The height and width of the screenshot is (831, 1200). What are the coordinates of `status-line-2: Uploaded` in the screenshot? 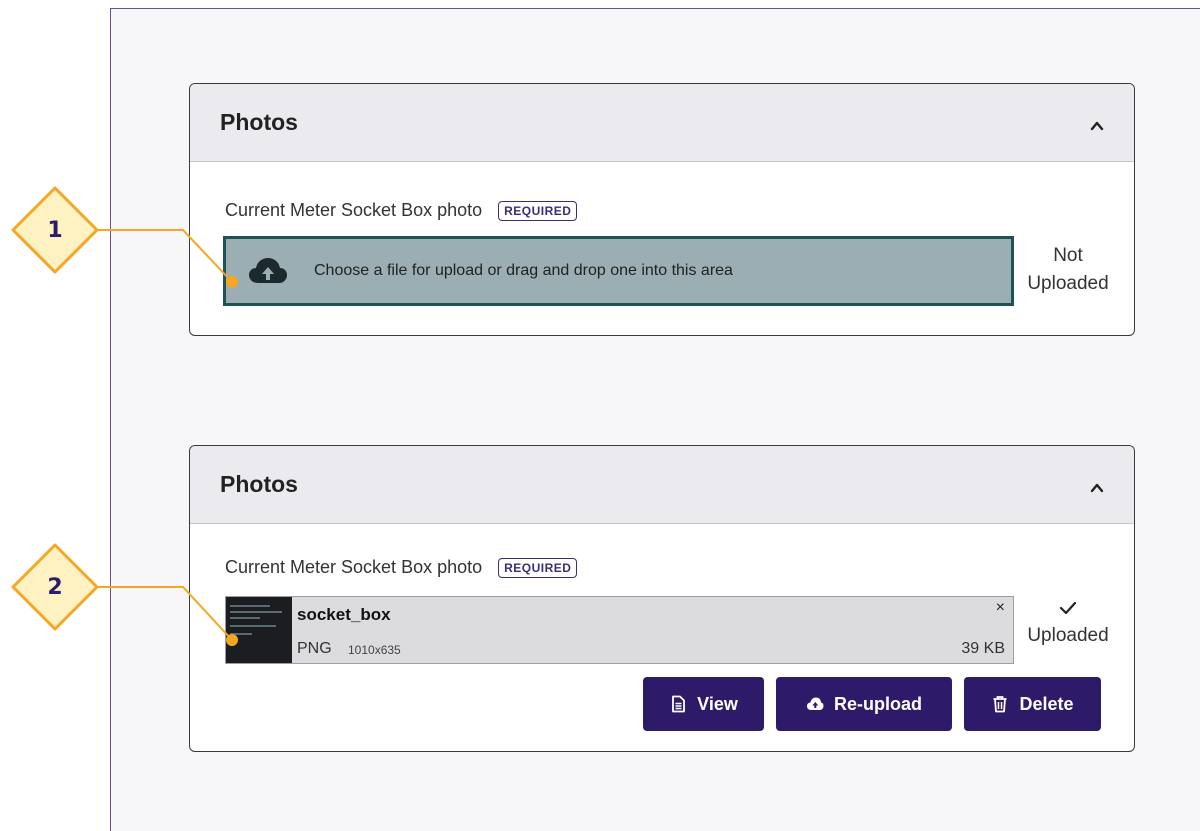 It's located at (1068, 283).